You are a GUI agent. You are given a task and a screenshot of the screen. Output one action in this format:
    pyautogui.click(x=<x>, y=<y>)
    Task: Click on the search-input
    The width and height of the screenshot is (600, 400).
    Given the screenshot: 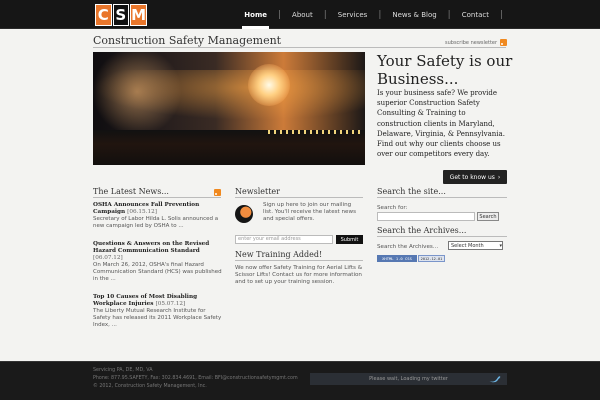 What is the action you would take?
    pyautogui.click(x=426, y=216)
    